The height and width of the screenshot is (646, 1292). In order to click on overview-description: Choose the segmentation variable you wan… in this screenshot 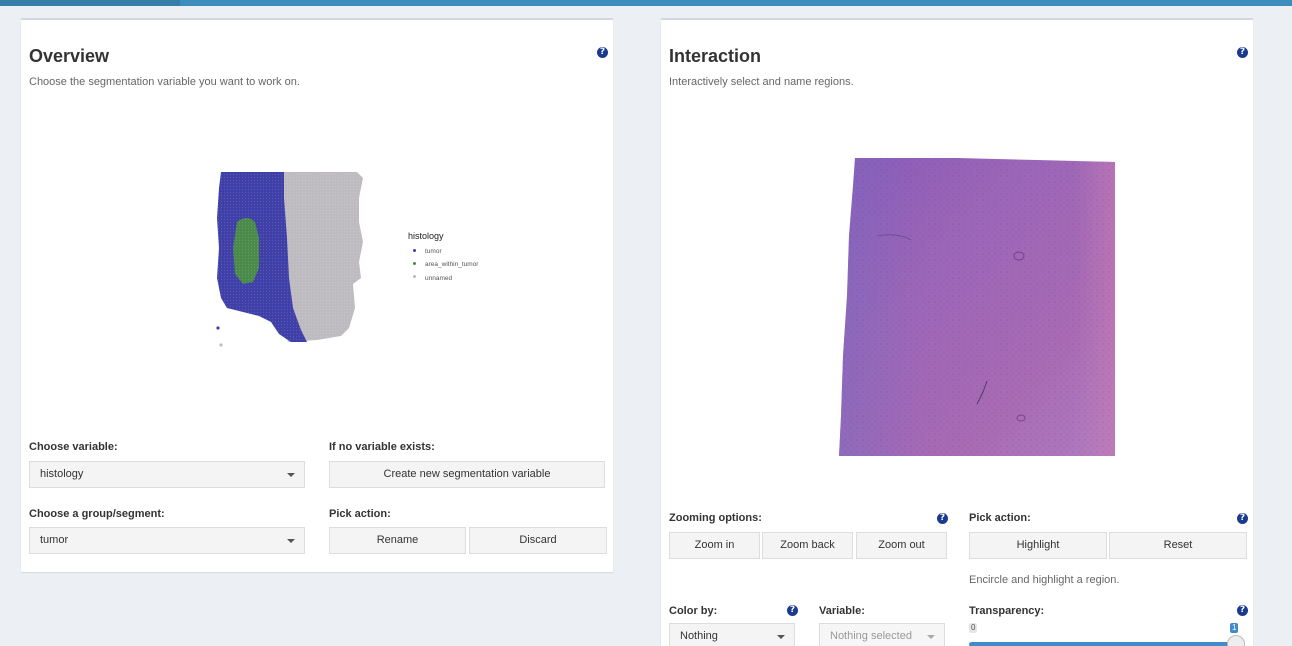, I will do `click(164, 82)`.